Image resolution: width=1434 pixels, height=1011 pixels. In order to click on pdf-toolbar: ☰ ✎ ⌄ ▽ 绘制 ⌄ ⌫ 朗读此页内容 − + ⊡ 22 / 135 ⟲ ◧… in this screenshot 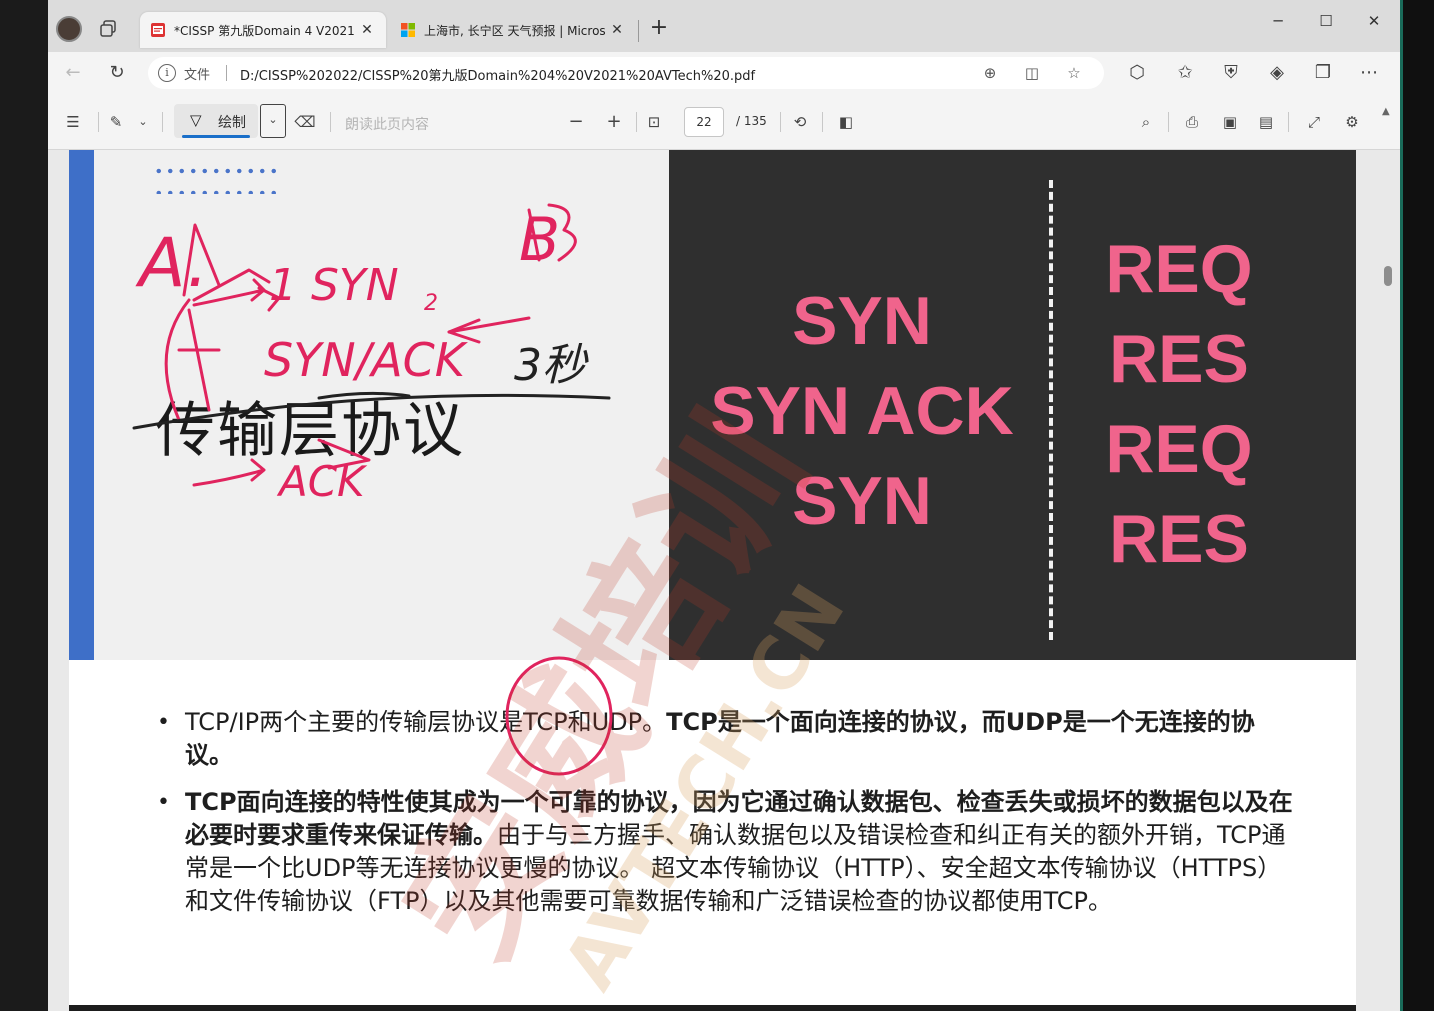, I will do `click(724, 122)`.